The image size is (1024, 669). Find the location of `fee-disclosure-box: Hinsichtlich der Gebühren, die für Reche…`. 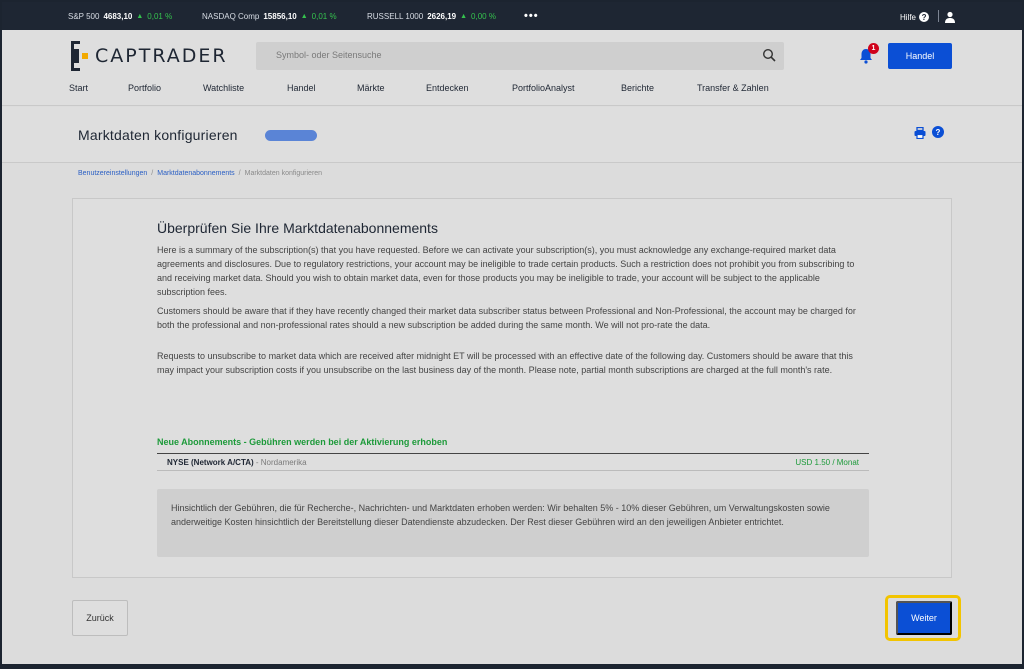

fee-disclosure-box: Hinsichtlich der Gebühren, die für Reche… is located at coordinates (513, 523).